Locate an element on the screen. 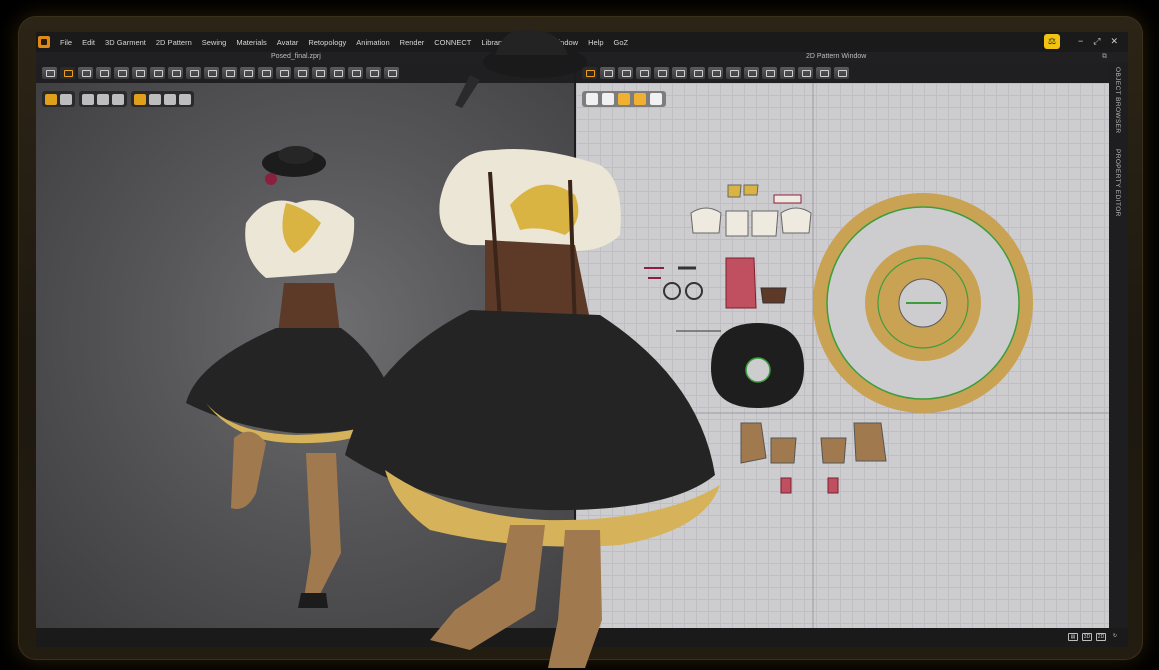  tool-segment-icon is located at coordinates (211, 73).